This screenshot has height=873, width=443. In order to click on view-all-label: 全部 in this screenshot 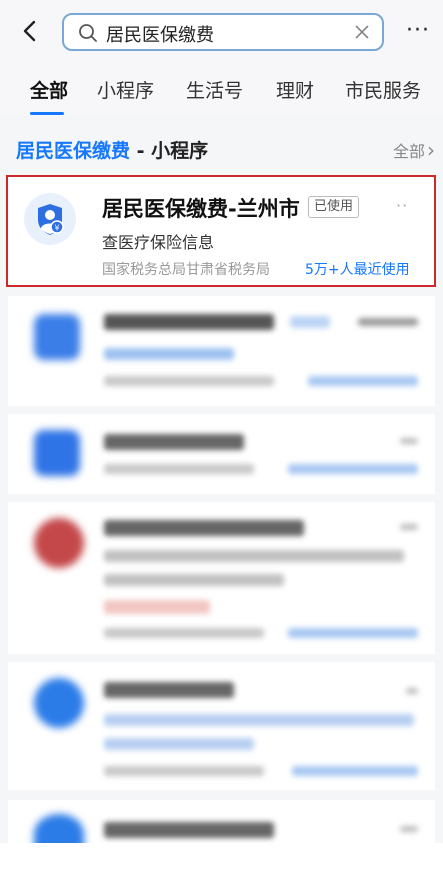, I will do `click(408, 151)`.